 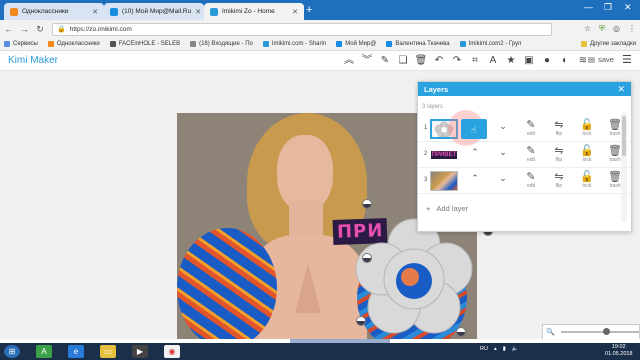 I want to click on back-icon: ←, so click(x=8, y=29).